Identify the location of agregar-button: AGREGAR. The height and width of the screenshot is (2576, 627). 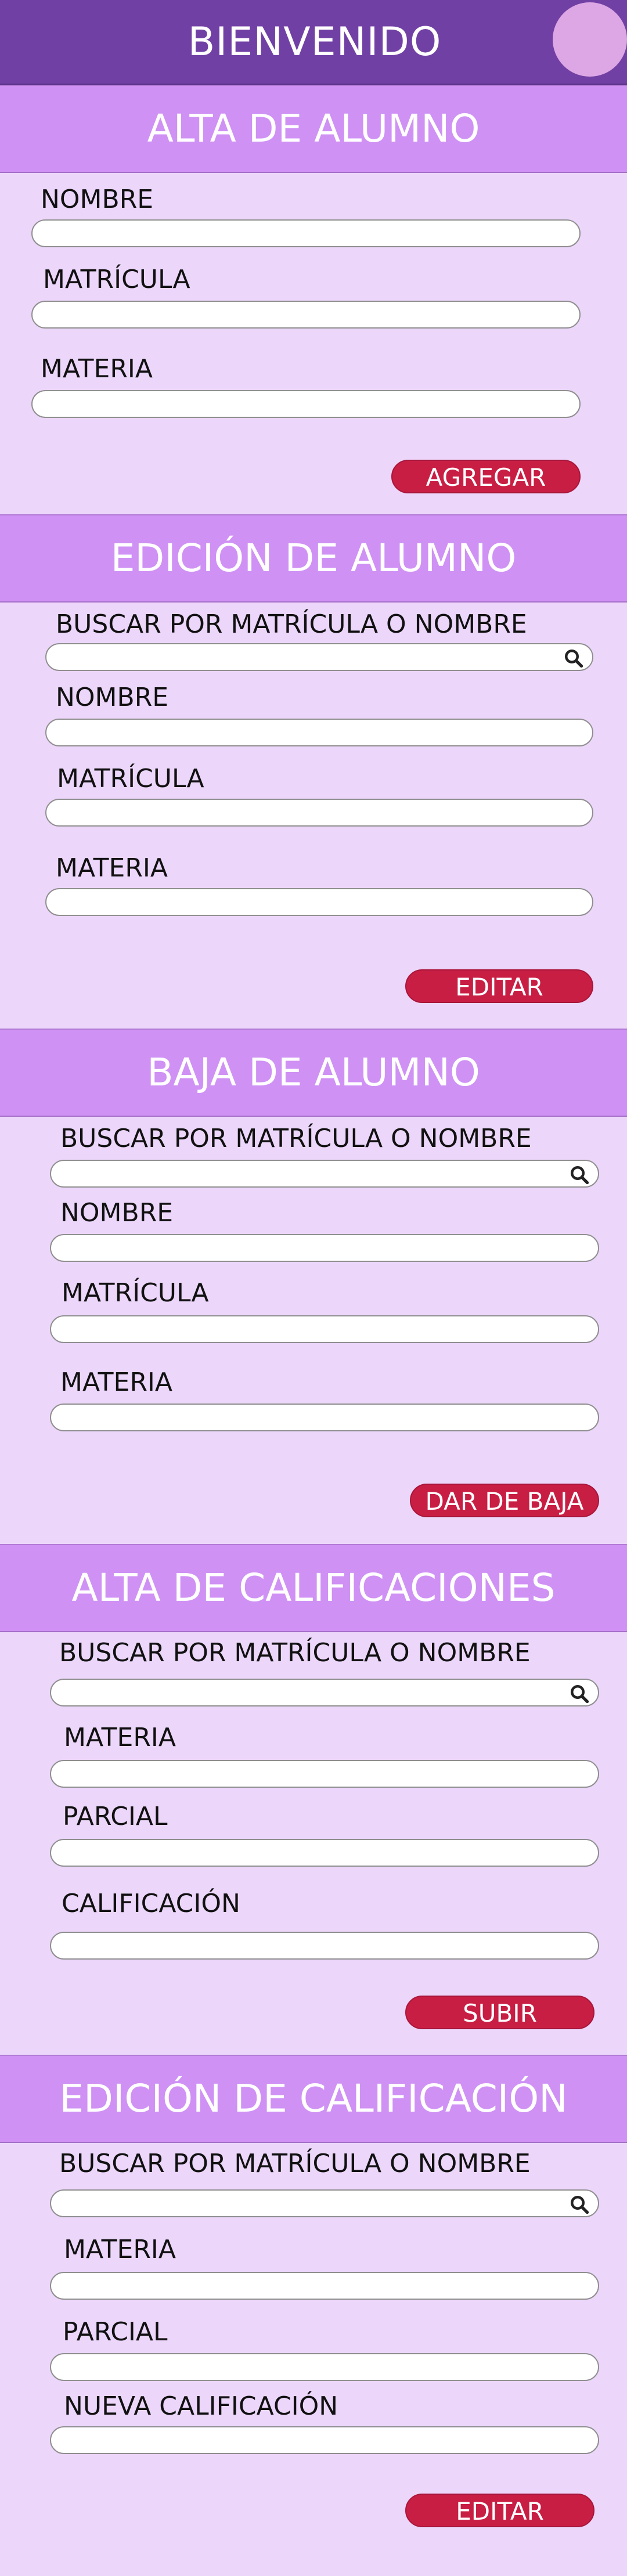
(486, 477).